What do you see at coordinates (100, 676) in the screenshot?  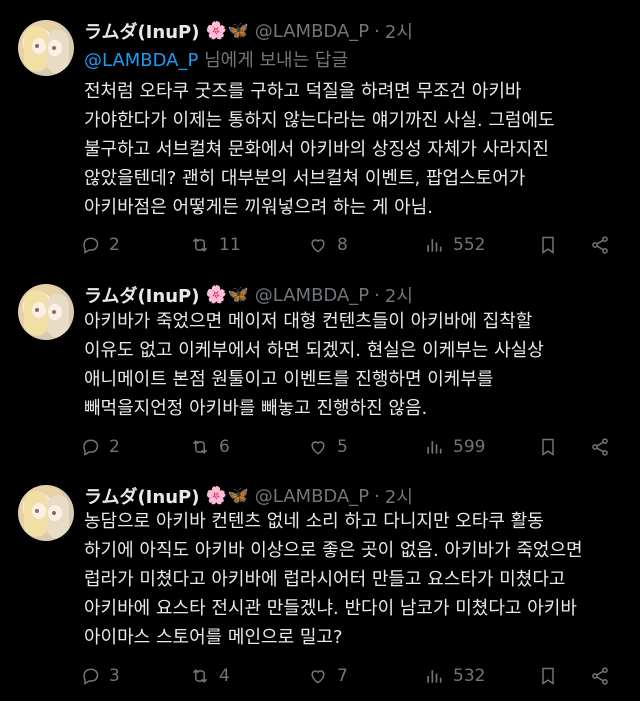 I see `reply-button: 3` at bounding box center [100, 676].